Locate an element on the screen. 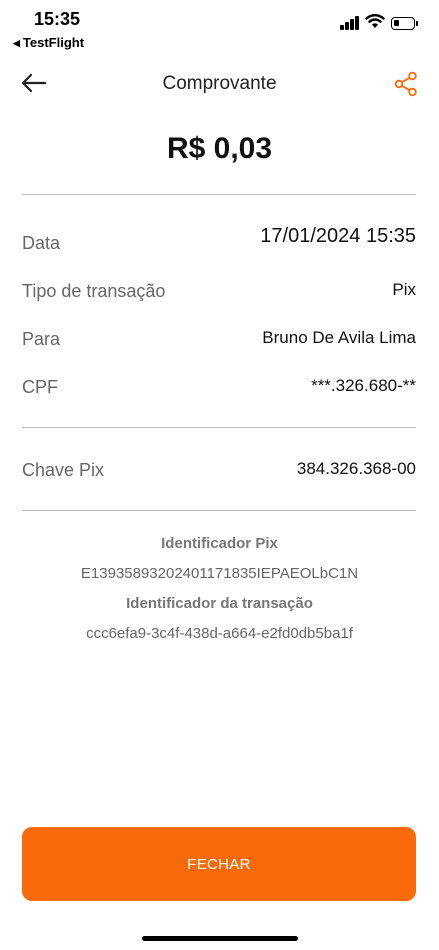 Image resolution: width=439 pixels, height=950 pixels. back-app-label: TestFlight is located at coordinates (53, 42).